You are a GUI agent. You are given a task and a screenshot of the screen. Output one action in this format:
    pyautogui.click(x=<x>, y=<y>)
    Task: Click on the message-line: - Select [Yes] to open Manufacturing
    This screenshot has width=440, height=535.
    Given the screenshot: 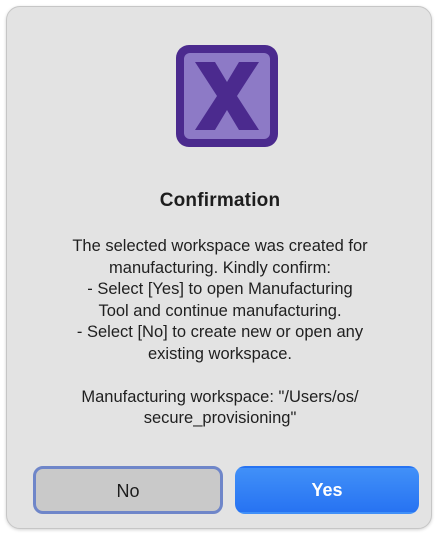 What is the action you would take?
    pyautogui.click(x=220, y=289)
    